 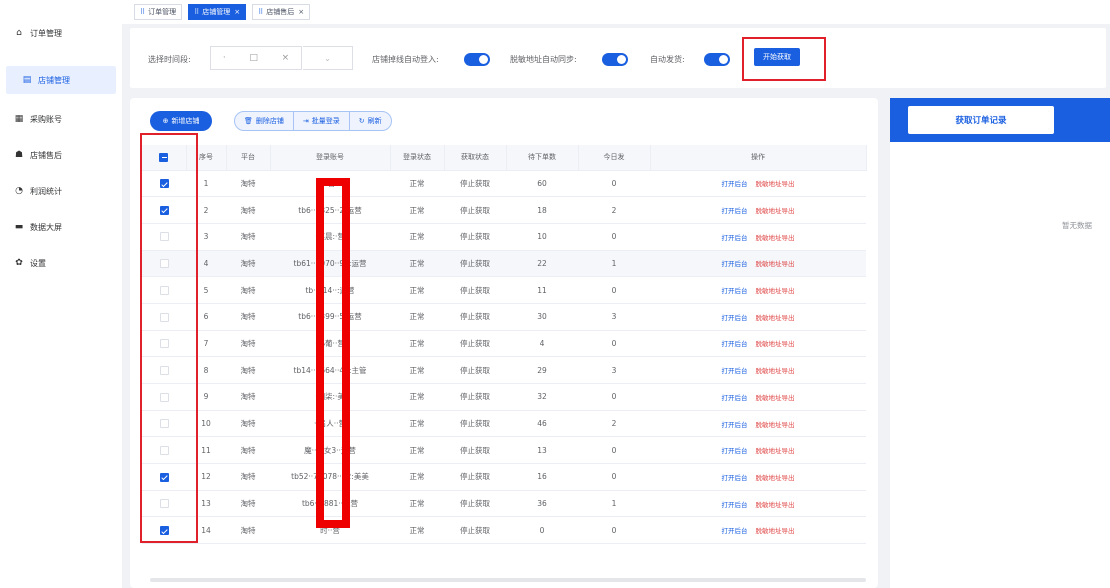 What do you see at coordinates (269, 121) in the screenshot?
I see `button-label: 删除店铺` at bounding box center [269, 121].